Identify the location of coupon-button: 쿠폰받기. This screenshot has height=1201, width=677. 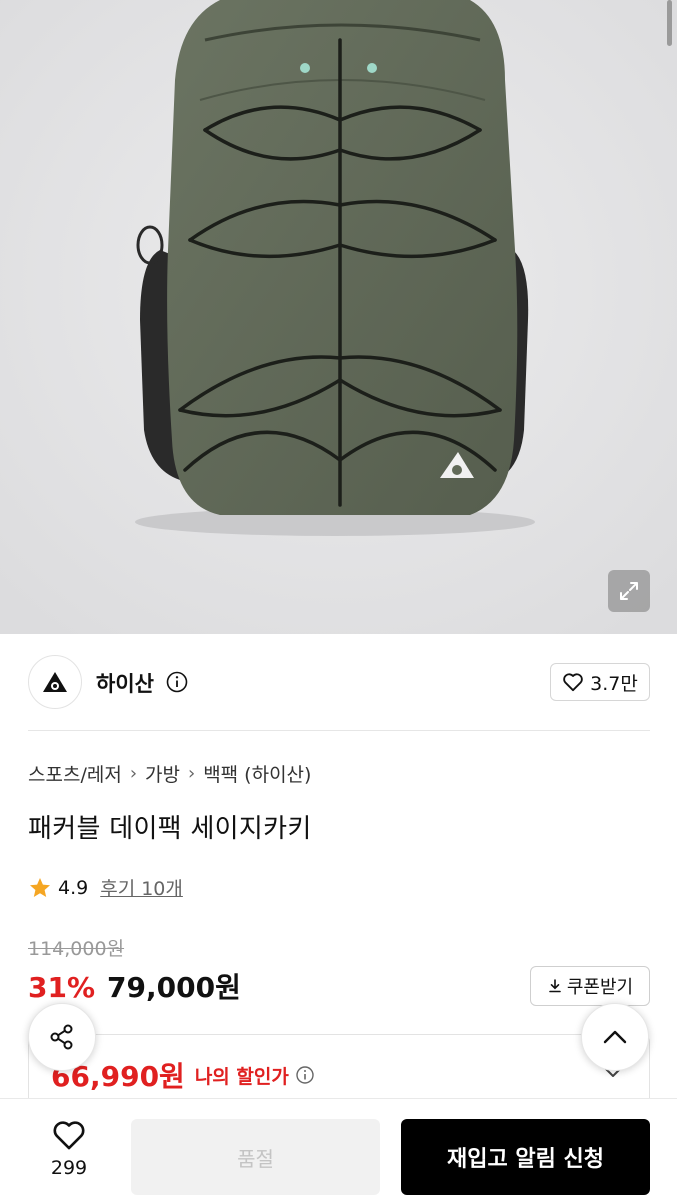
(590, 986).